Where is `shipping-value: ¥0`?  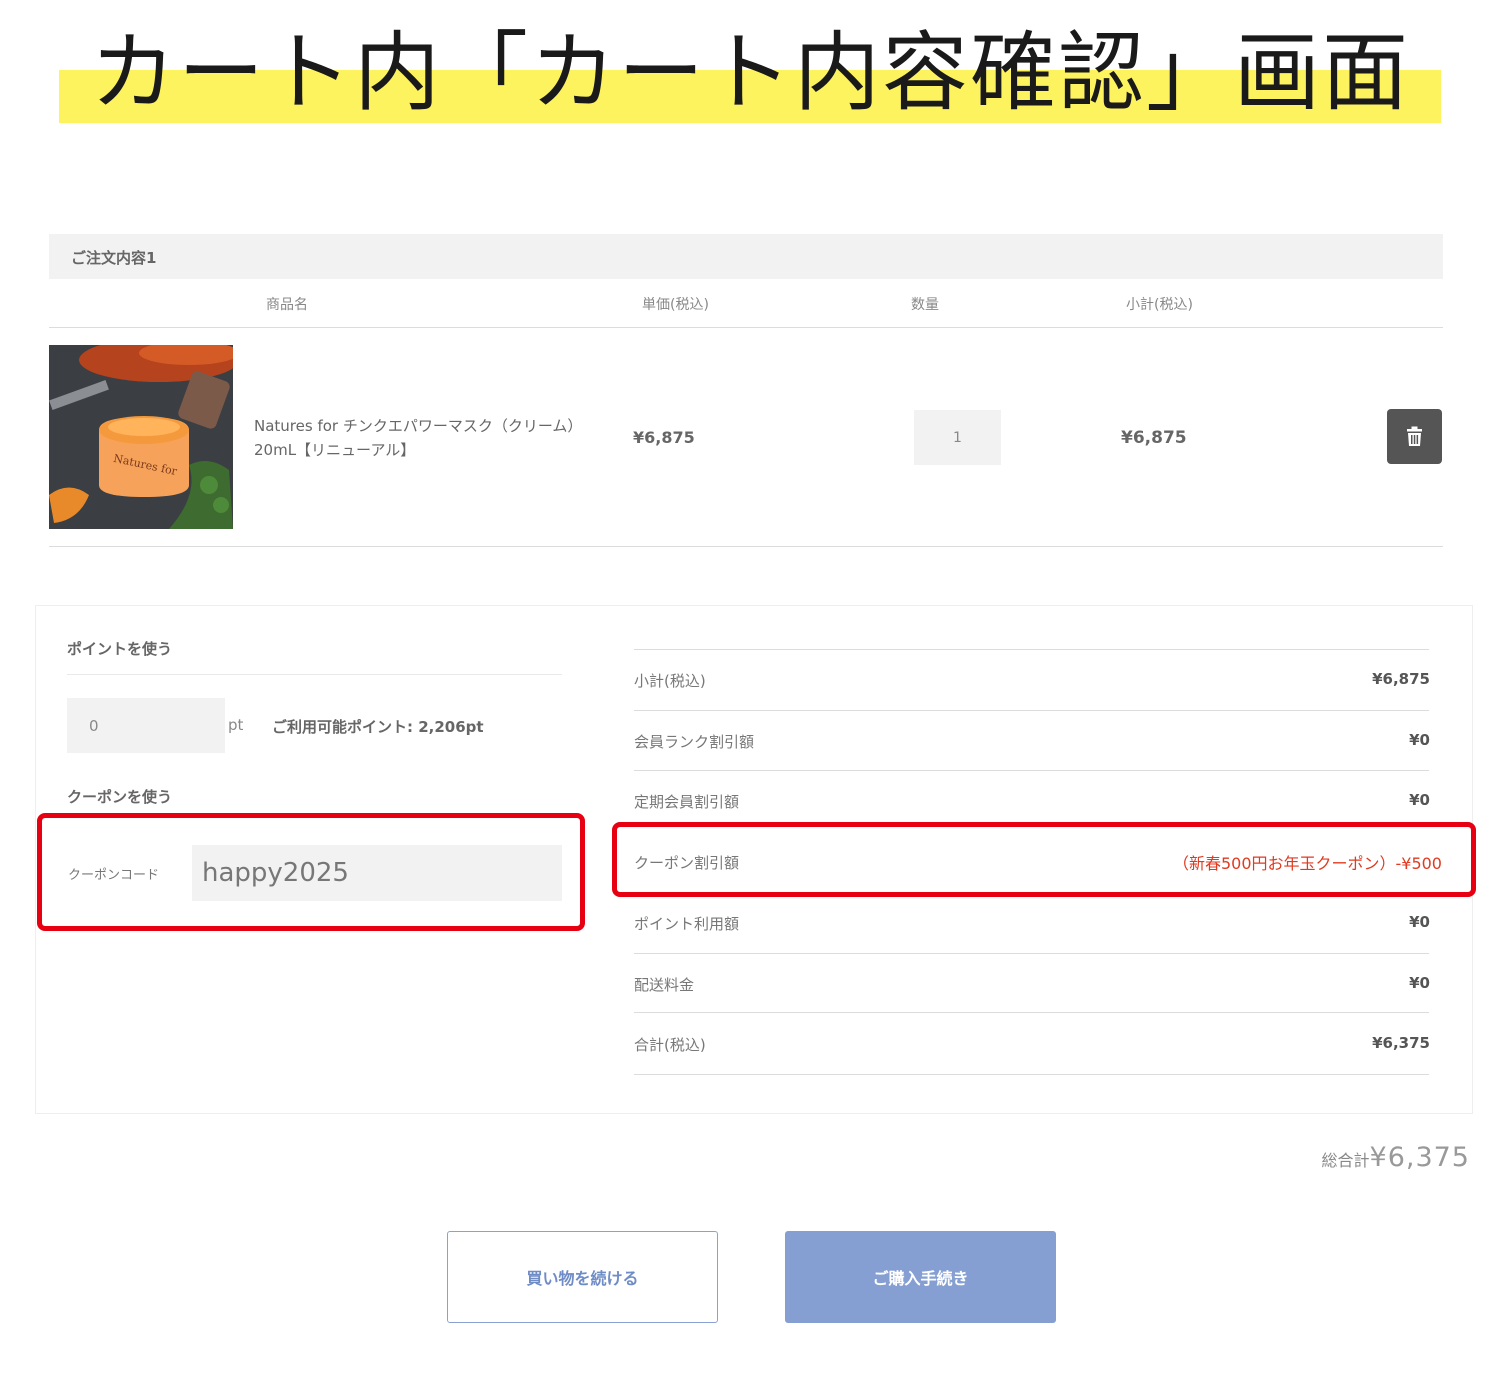
shipping-value: ¥0 is located at coordinates (1419, 983).